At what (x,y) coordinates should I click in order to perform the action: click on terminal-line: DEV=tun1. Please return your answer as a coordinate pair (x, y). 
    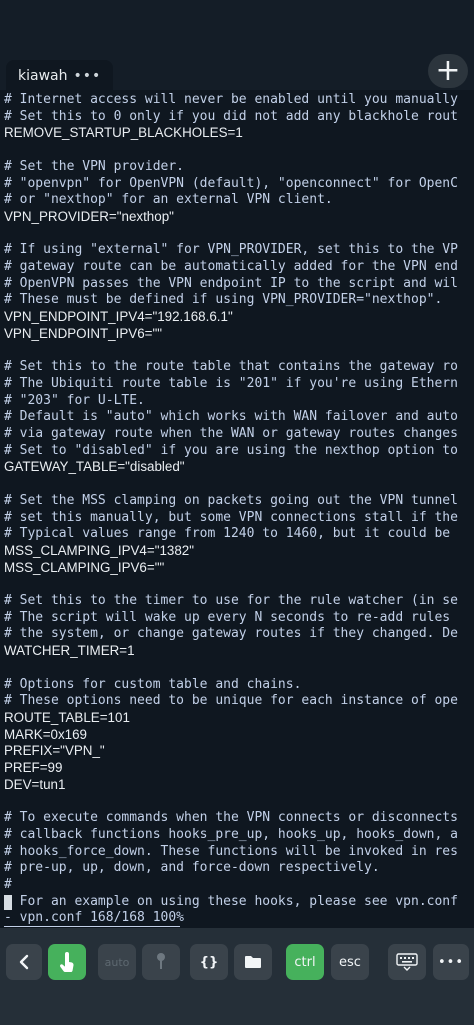
    Looking at the image, I should click on (35, 784).